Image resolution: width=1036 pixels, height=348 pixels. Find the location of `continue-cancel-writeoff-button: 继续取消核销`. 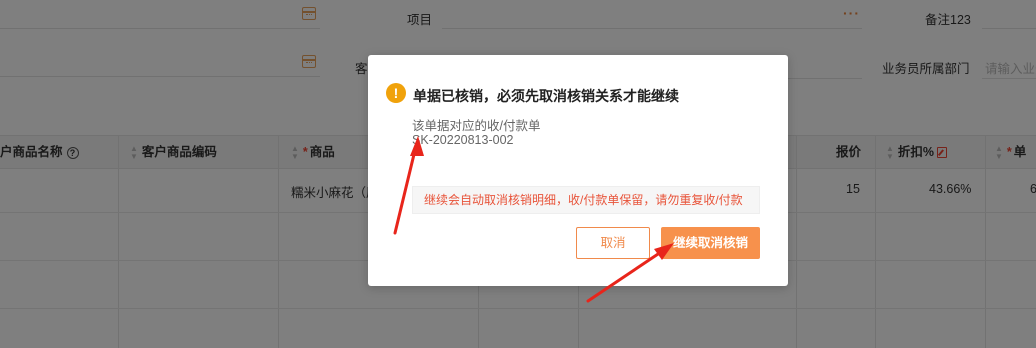

continue-cancel-writeoff-button: 继续取消核销 is located at coordinates (710, 243).